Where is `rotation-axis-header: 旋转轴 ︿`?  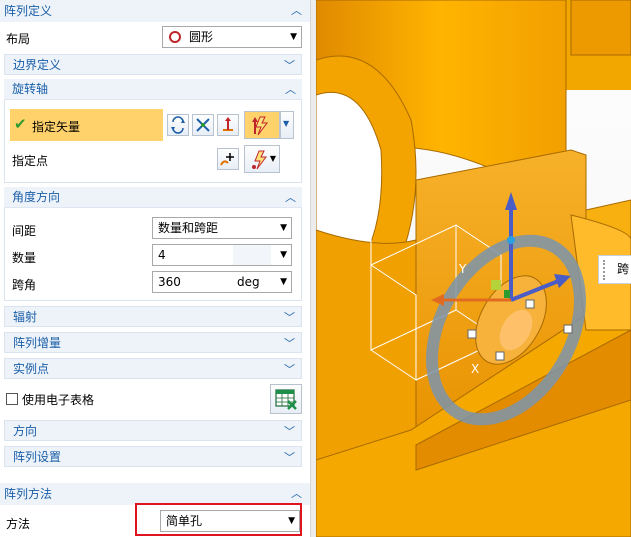 rotation-axis-header: 旋转轴 ︿ is located at coordinates (153, 89).